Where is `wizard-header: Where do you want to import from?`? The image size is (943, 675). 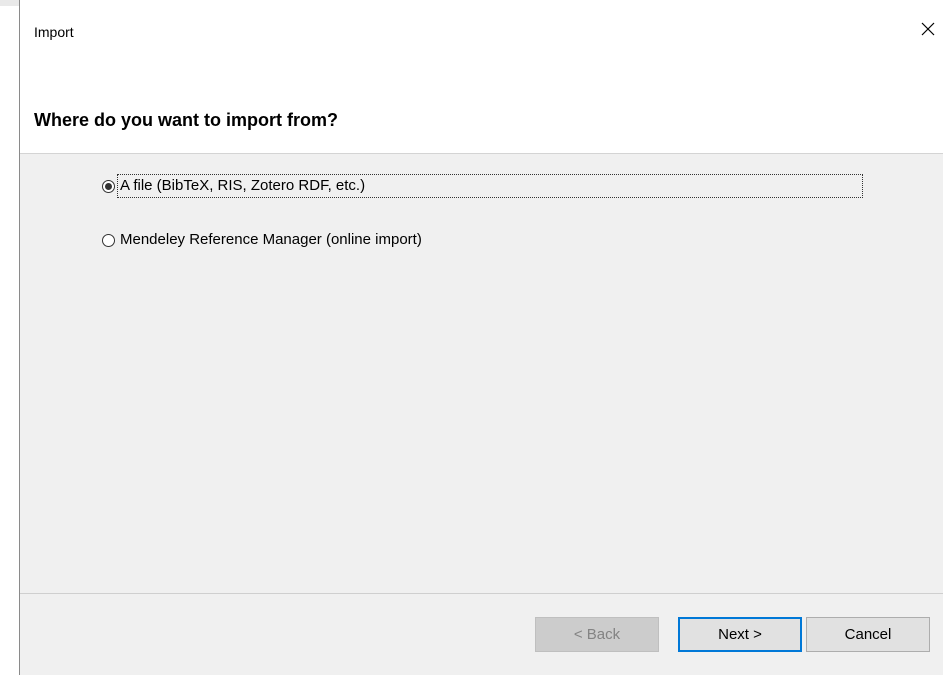
wizard-header: Where do you want to import from? is located at coordinates (481, 109).